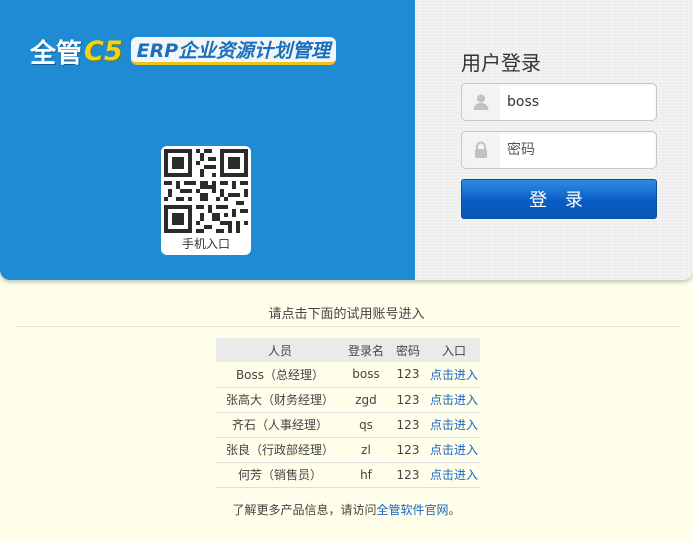 The width and height of the screenshot is (693, 542). What do you see at coordinates (559, 199) in the screenshot?
I see `login-button: 登 录` at bounding box center [559, 199].